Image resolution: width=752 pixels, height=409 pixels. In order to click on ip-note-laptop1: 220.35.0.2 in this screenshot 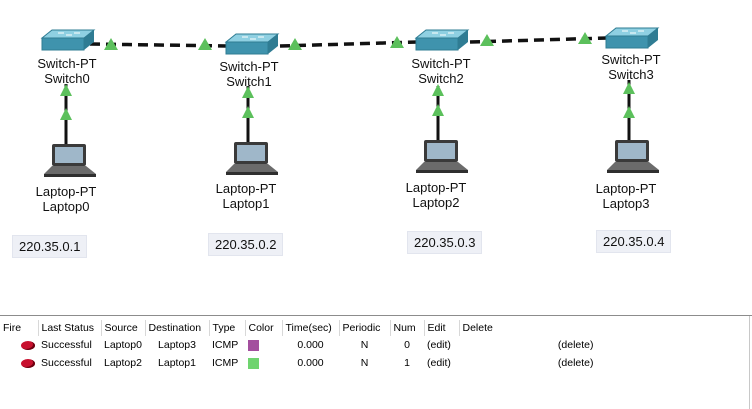, I will do `click(246, 244)`.